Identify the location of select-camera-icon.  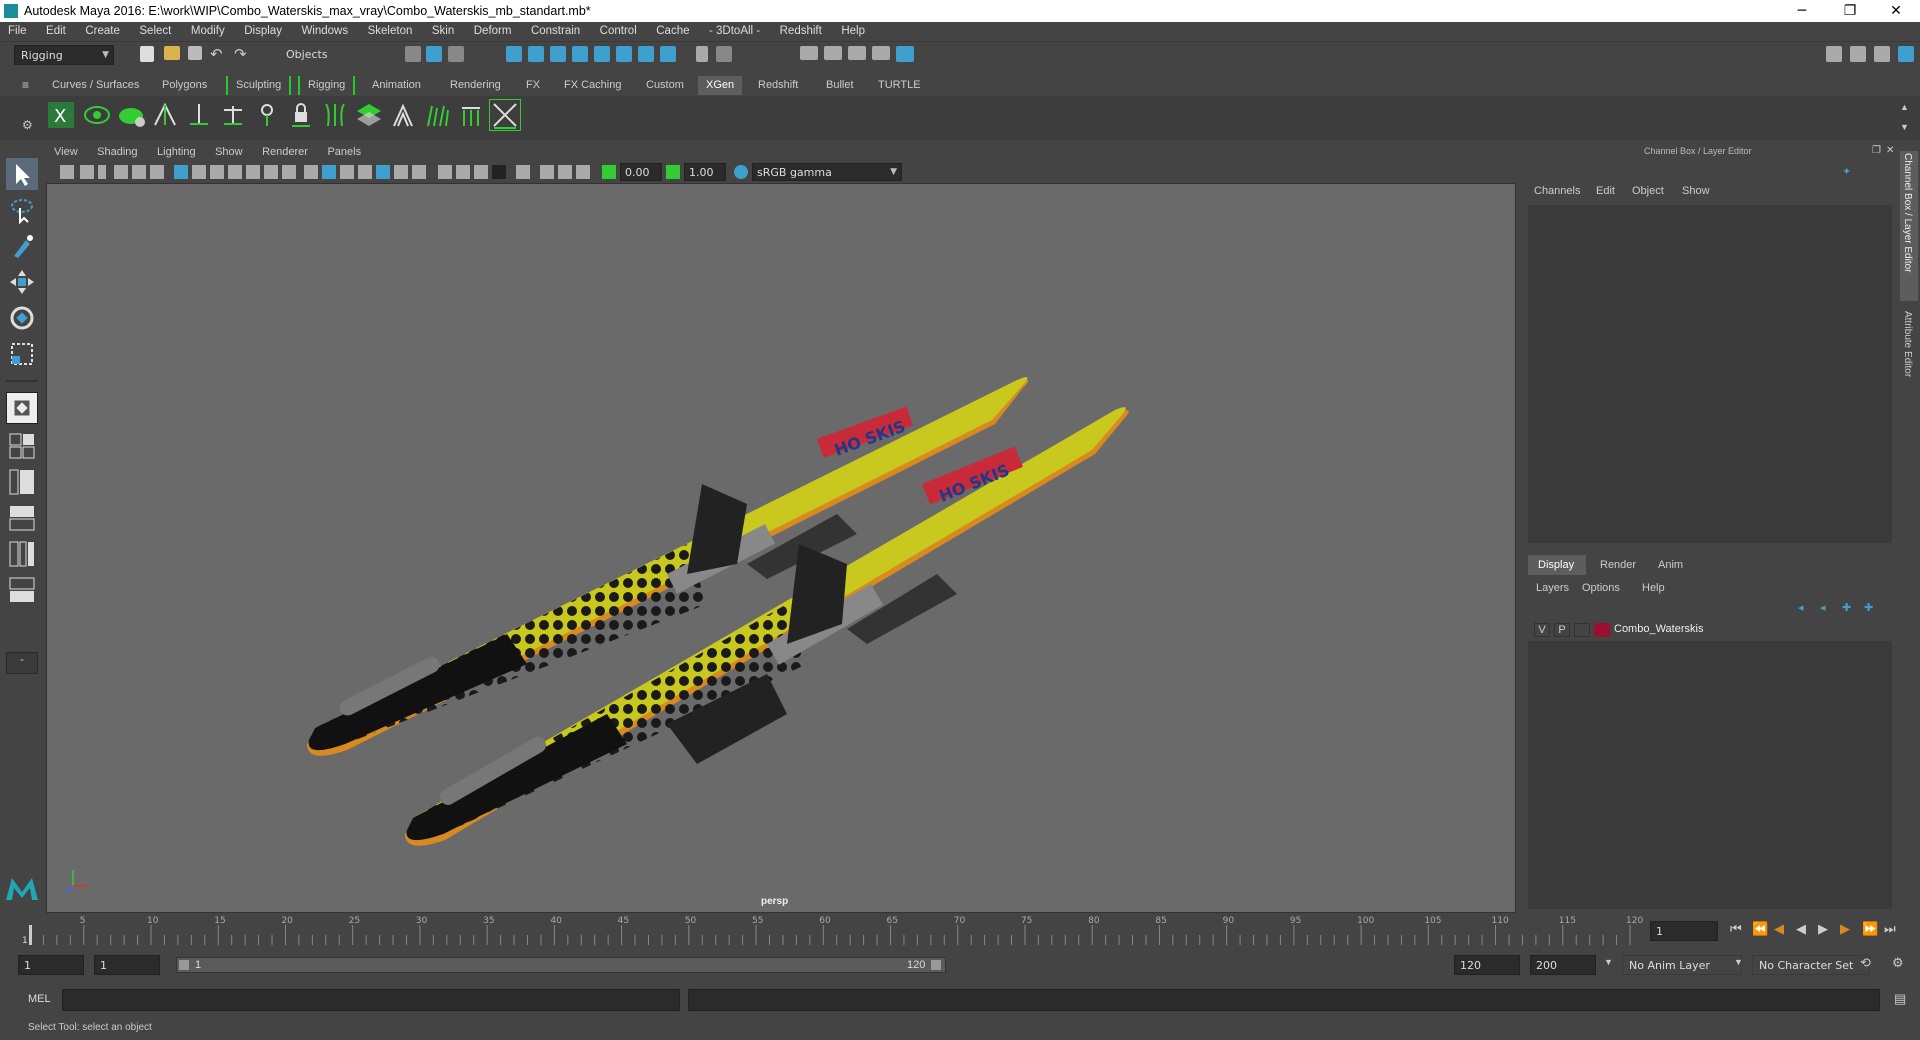
(67, 172).